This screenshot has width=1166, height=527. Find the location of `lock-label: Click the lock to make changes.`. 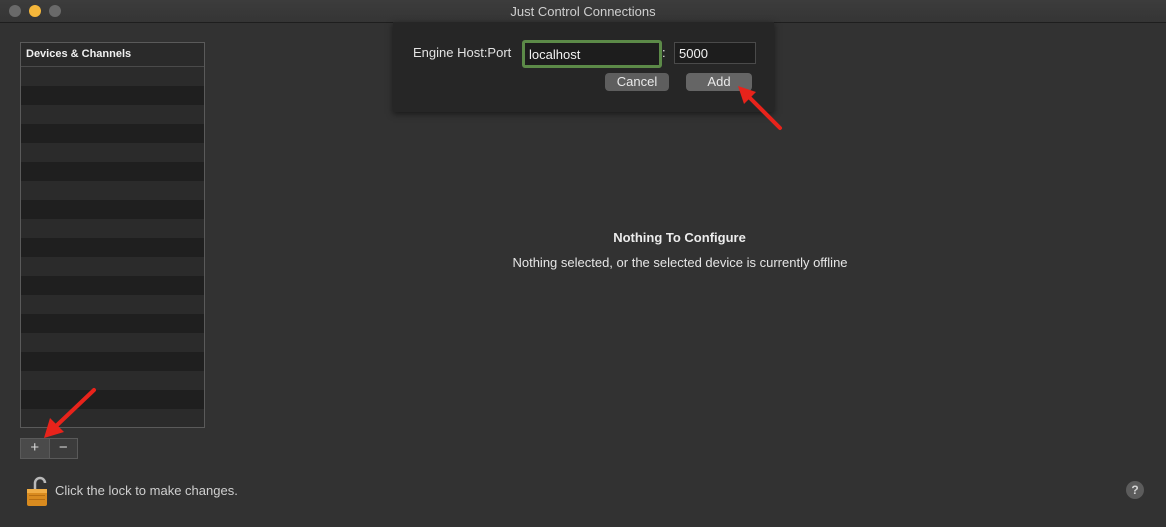

lock-label: Click the lock to make changes. is located at coordinates (146, 490).